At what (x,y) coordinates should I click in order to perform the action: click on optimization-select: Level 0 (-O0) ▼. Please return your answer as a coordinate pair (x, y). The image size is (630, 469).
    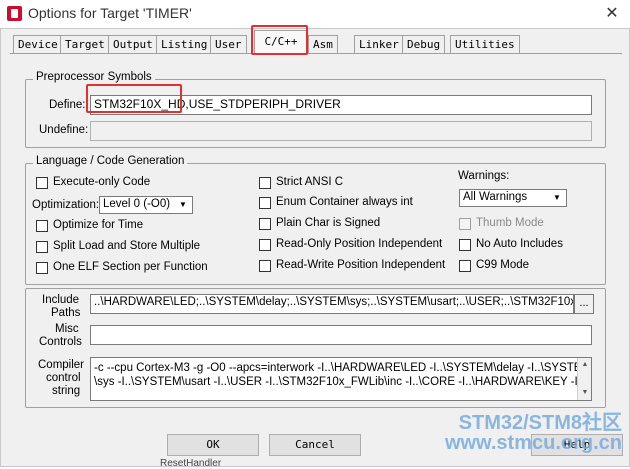
    Looking at the image, I should click on (146, 205).